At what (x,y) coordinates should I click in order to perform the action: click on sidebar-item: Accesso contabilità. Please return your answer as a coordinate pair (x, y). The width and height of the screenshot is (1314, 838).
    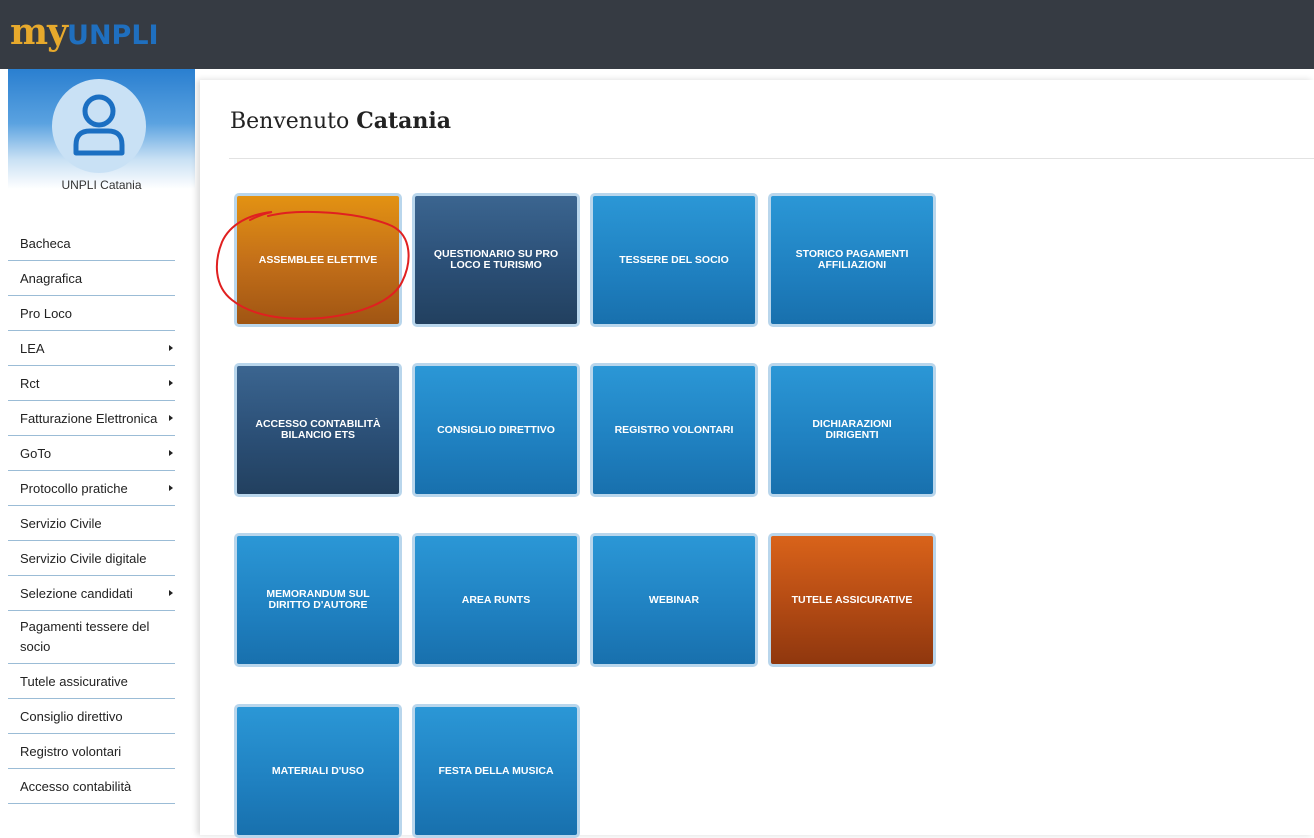
    Looking at the image, I should click on (91, 786).